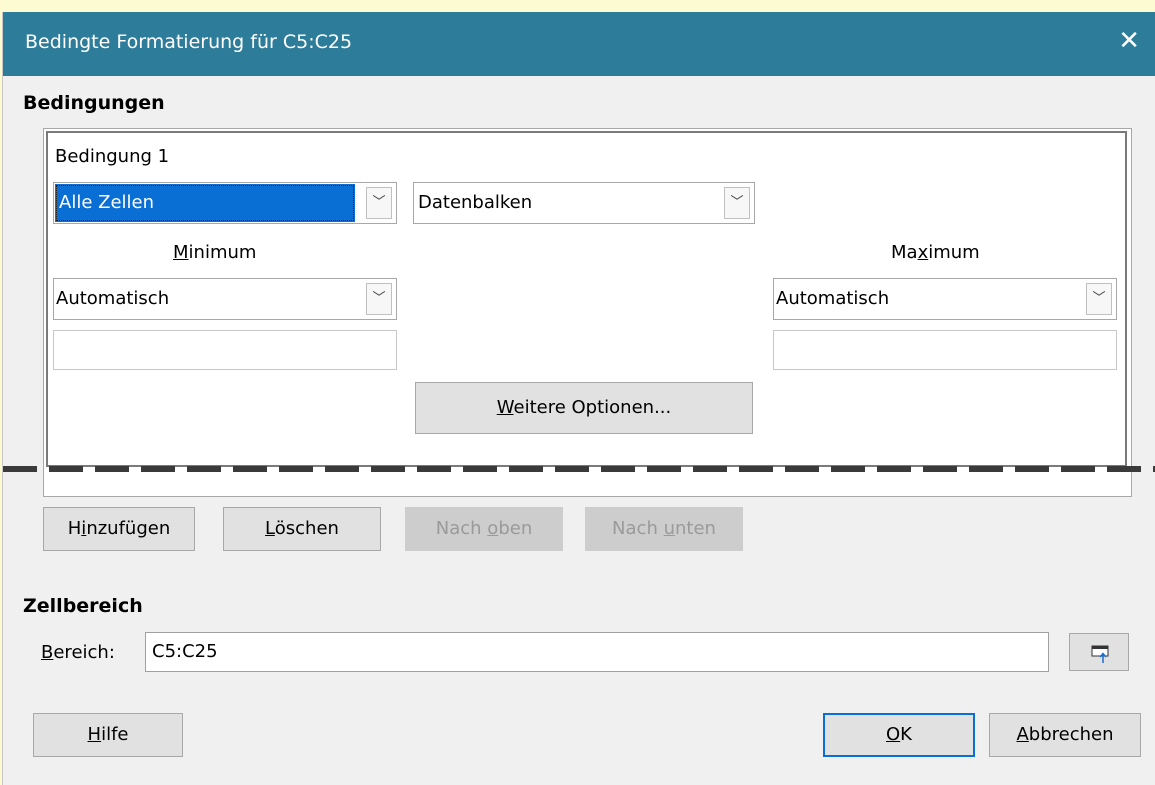 This screenshot has width=1155, height=785. What do you see at coordinates (94, 103) in the screenshot?
I see `conditions-section-label: Bedingungen` at bounding box center [94, 103].